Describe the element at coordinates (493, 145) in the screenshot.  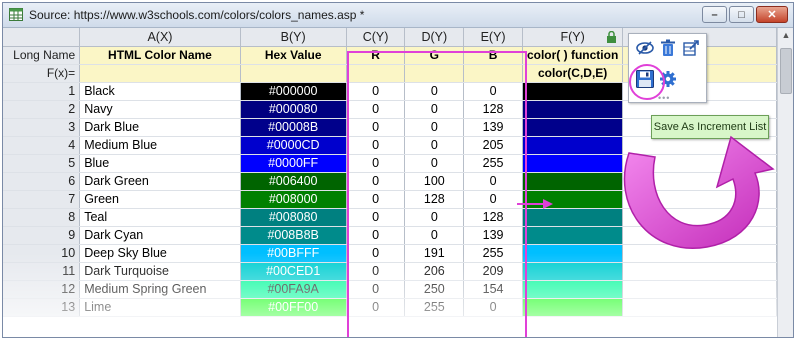
I see `b-value-cell: 205` at that location.